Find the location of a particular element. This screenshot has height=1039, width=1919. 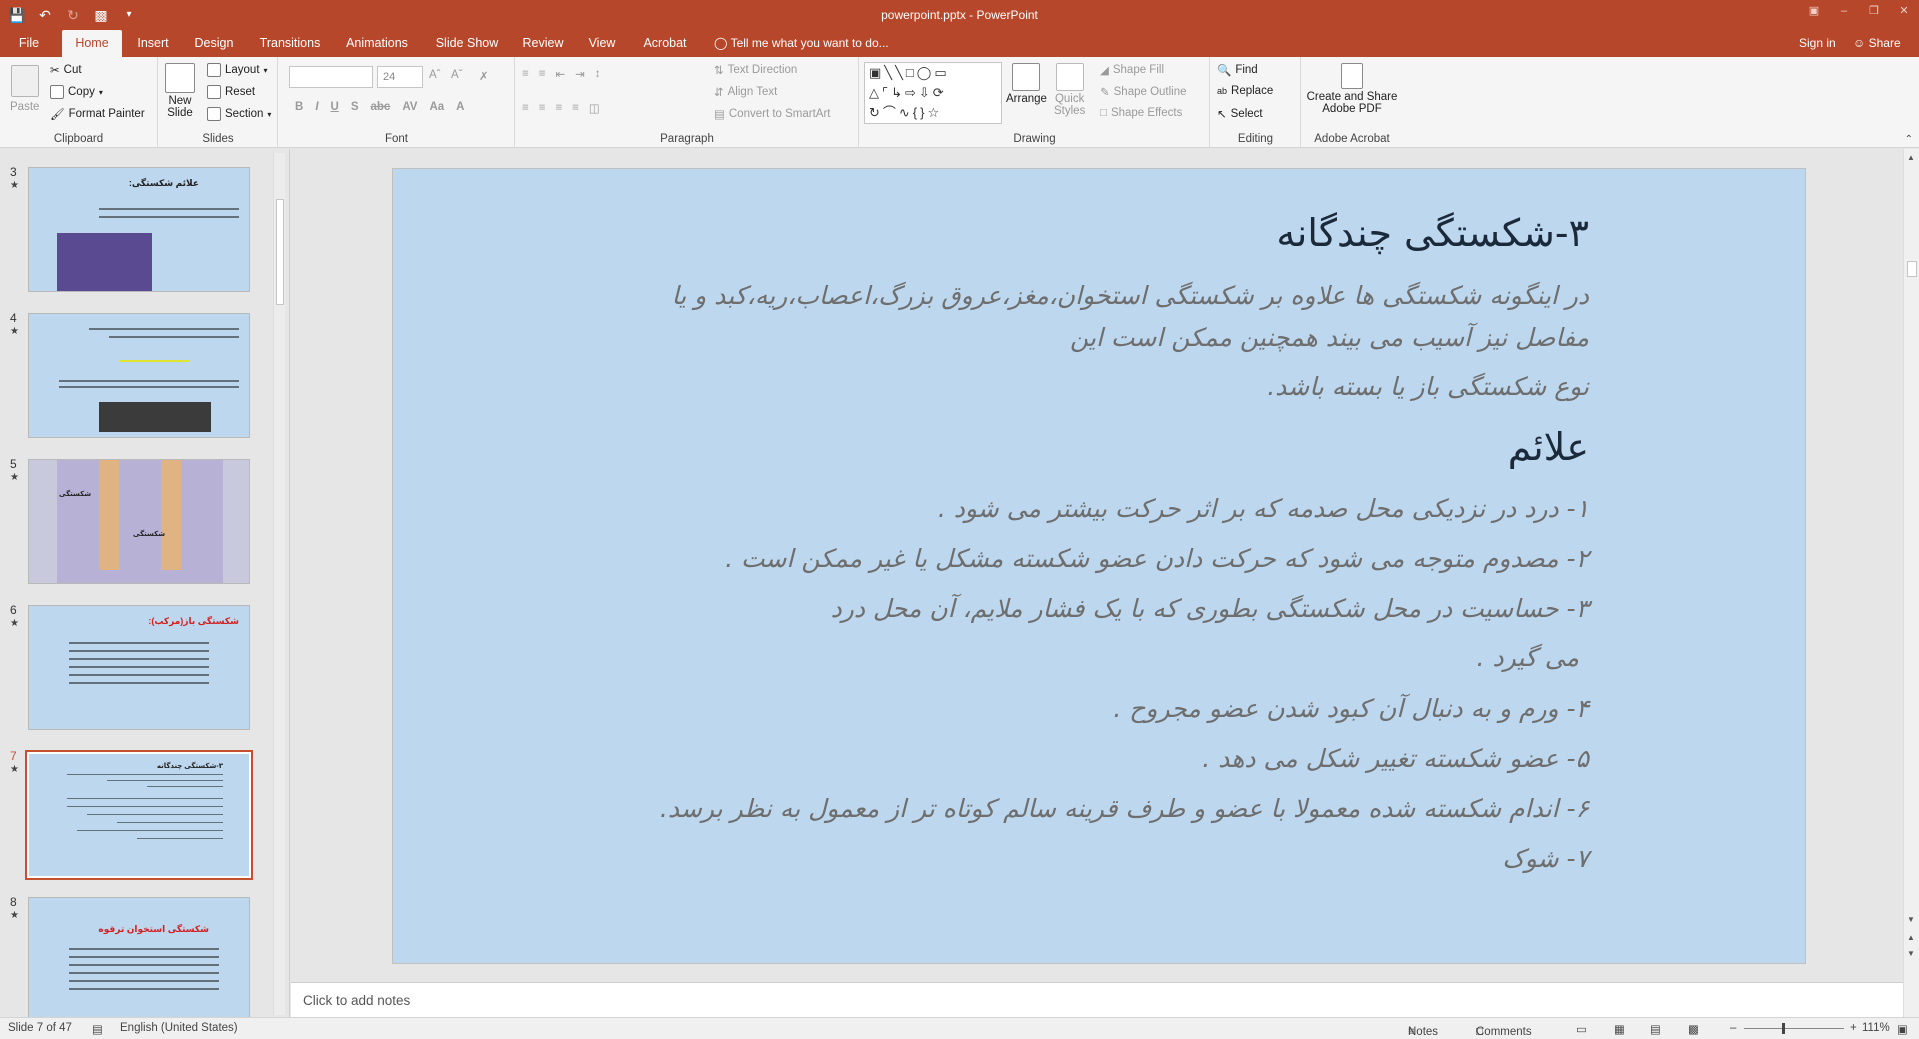

layout-button: Layout ▾ is located at coordinates (237, 70).